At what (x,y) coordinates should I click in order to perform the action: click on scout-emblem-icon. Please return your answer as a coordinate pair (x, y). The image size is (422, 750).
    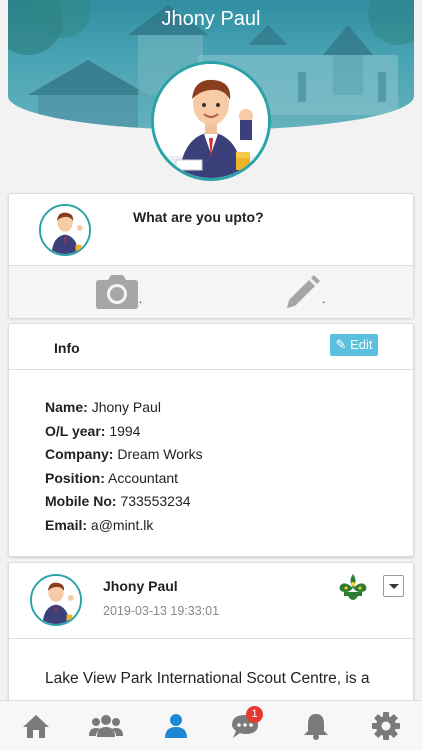
    Looking at the image, I should click on (353, 587).